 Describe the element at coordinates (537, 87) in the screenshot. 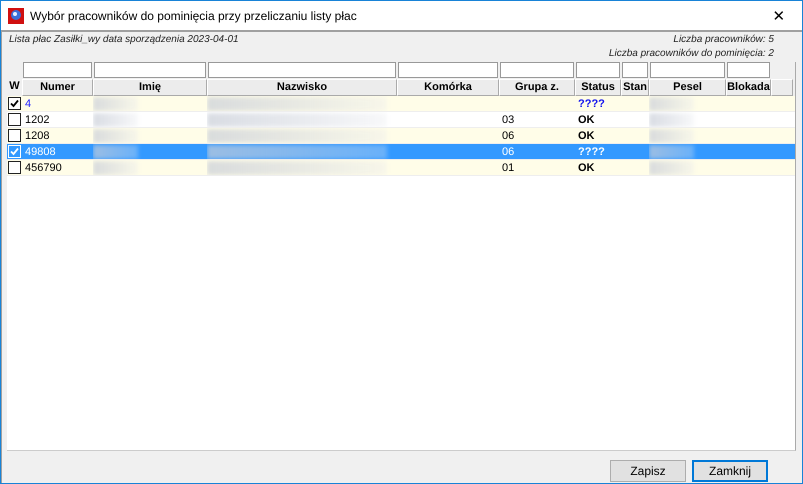

I see `column-header: Grupa z.` at that location.